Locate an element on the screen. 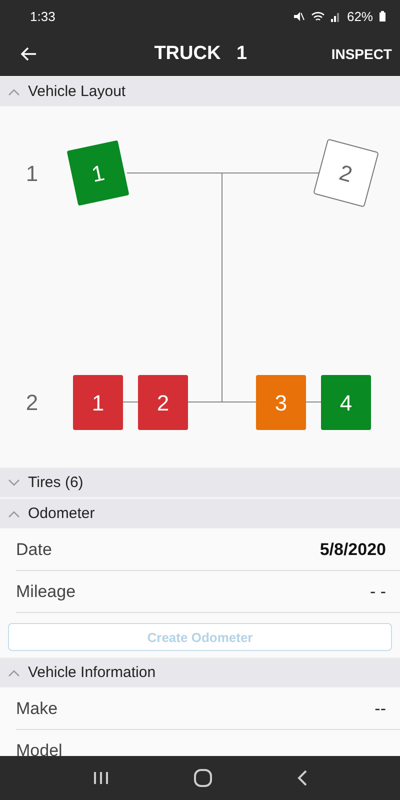 This screenshot has height=800, width=400. recent-apps-icon is located at coordinates (101, 778).